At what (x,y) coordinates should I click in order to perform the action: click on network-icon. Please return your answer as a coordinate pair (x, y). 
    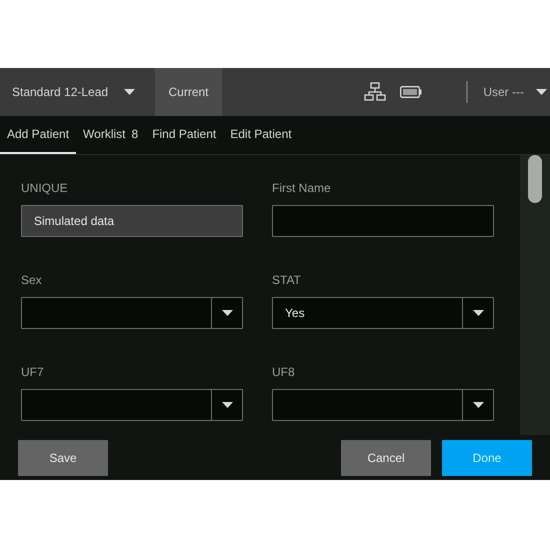
    Looking at the image, I should click on (375, 92).